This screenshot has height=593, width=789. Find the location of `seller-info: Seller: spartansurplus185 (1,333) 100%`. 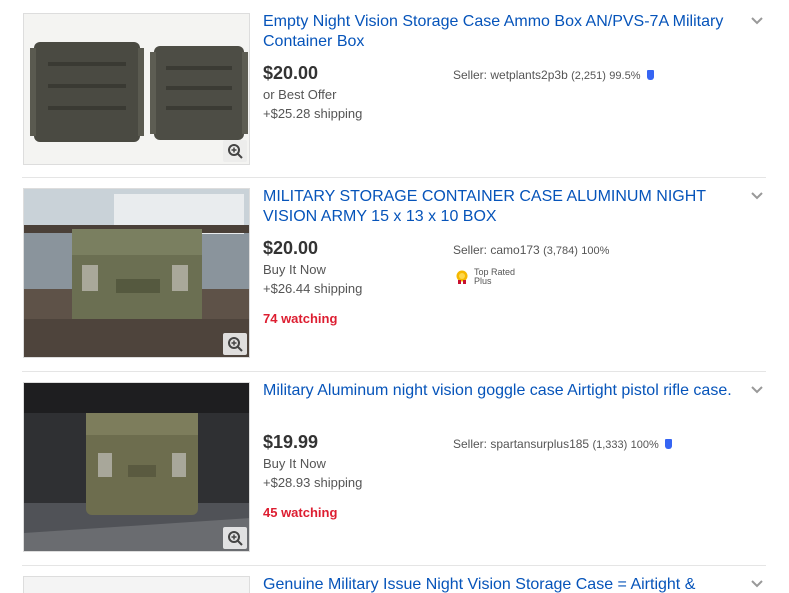

seller-info: Seller: spartansurplus185 (1,333) 100% is located at coordinates (563, 444).